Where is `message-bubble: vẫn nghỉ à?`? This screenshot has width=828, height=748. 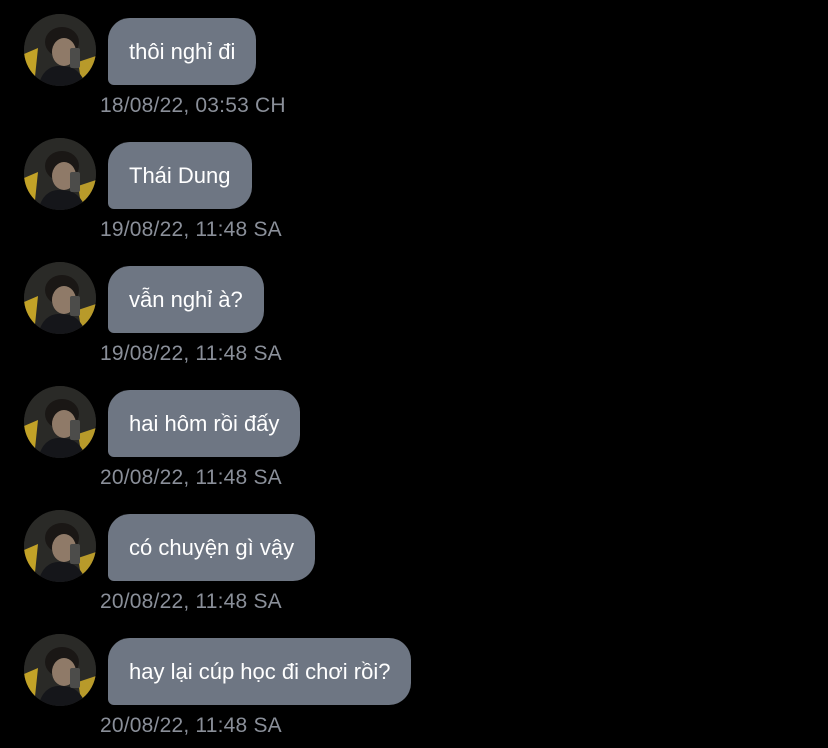
message-bubble: vẫn nghỉ à? is located at coordinates (186, 299).